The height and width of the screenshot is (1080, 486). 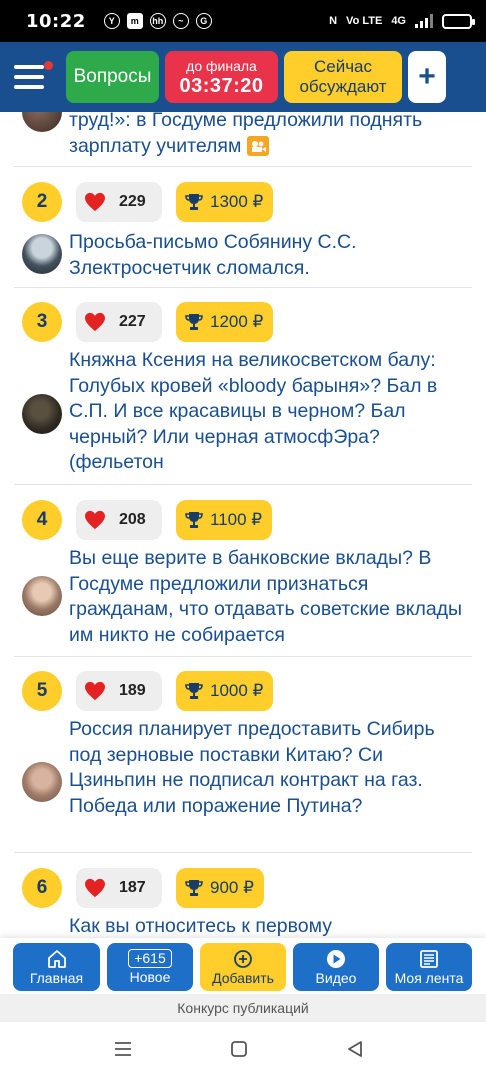 What do you see at coordinates (336, 958) in the screenshot?
I see `play-icon` at bounding box center [336, 958].